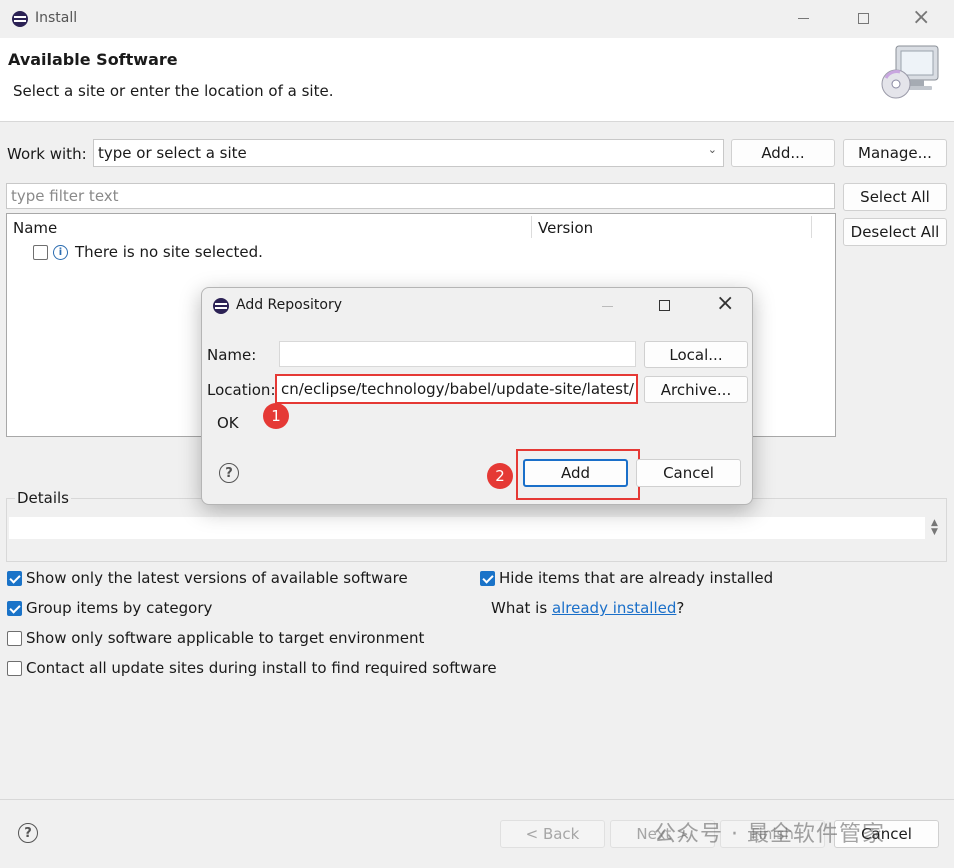 The image size is (954, 868). What do you see at coordinates (921, 18) in the screenshot?
I see `close-icon: ×` at bounding box center [921, 18].